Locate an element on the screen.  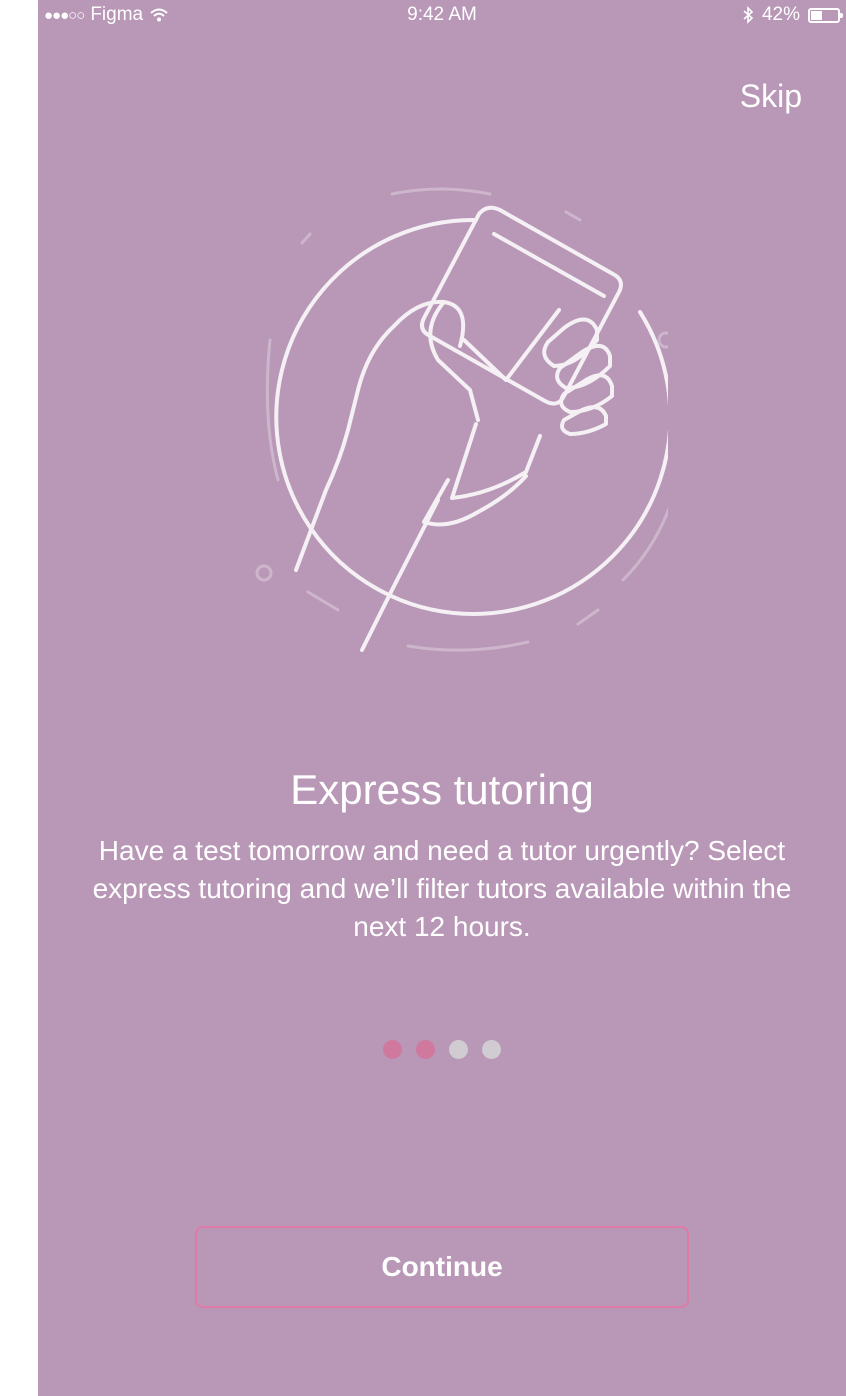
status-right: 42% is located at coordinates (792, 15).